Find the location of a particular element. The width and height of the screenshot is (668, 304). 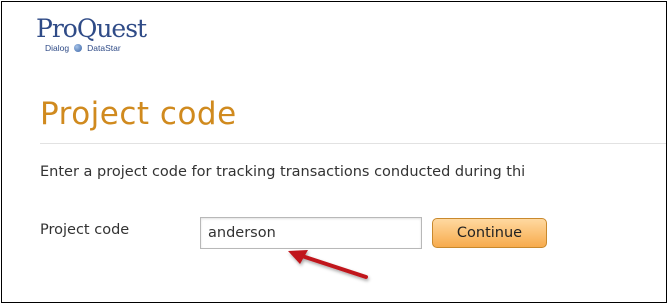

continue-button: Continue is located at coordinates (489, 233).